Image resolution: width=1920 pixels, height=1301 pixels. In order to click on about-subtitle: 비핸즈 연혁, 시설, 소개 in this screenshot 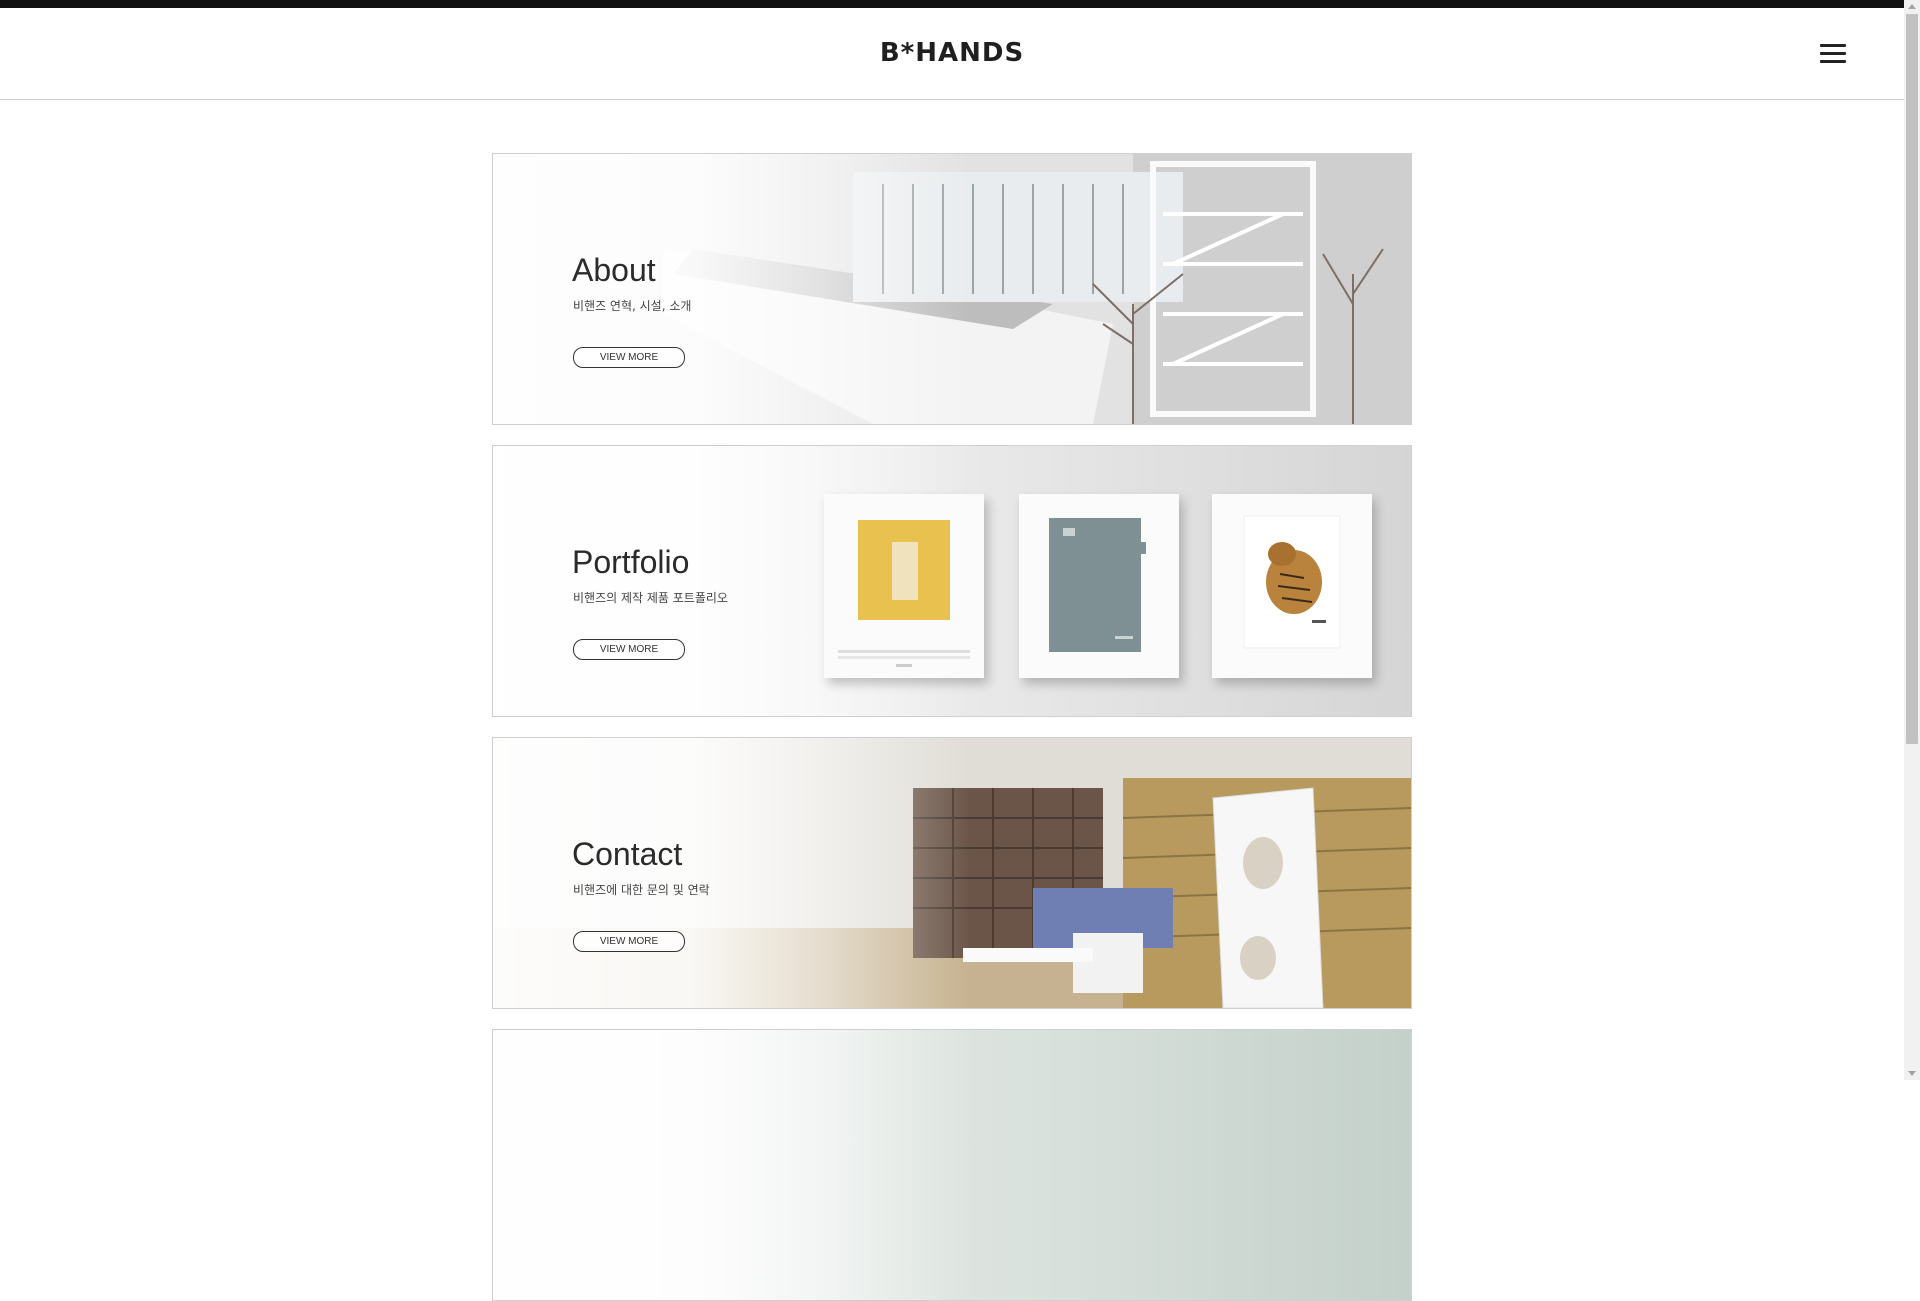, I will do `click(632, 306)`.